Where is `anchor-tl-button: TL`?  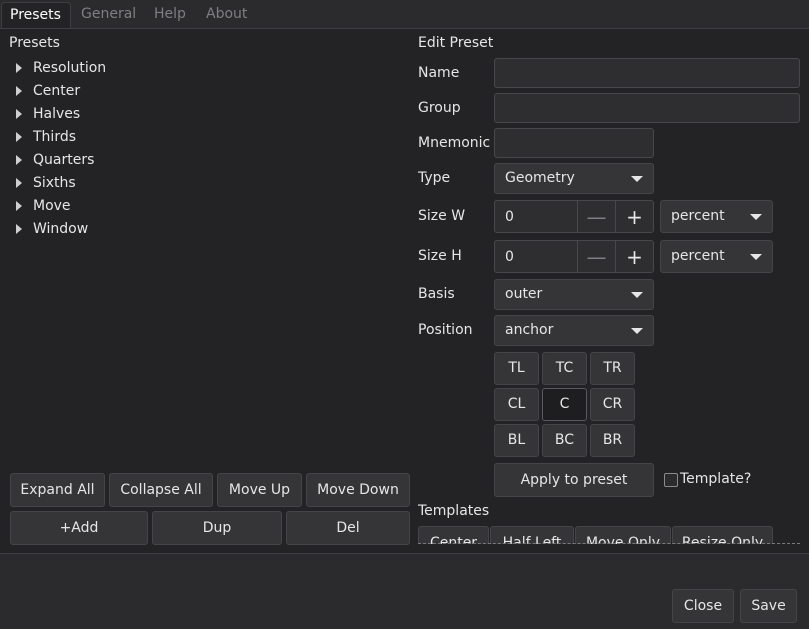 anchor-tl-button: TL is located at coordinates (516, 368).